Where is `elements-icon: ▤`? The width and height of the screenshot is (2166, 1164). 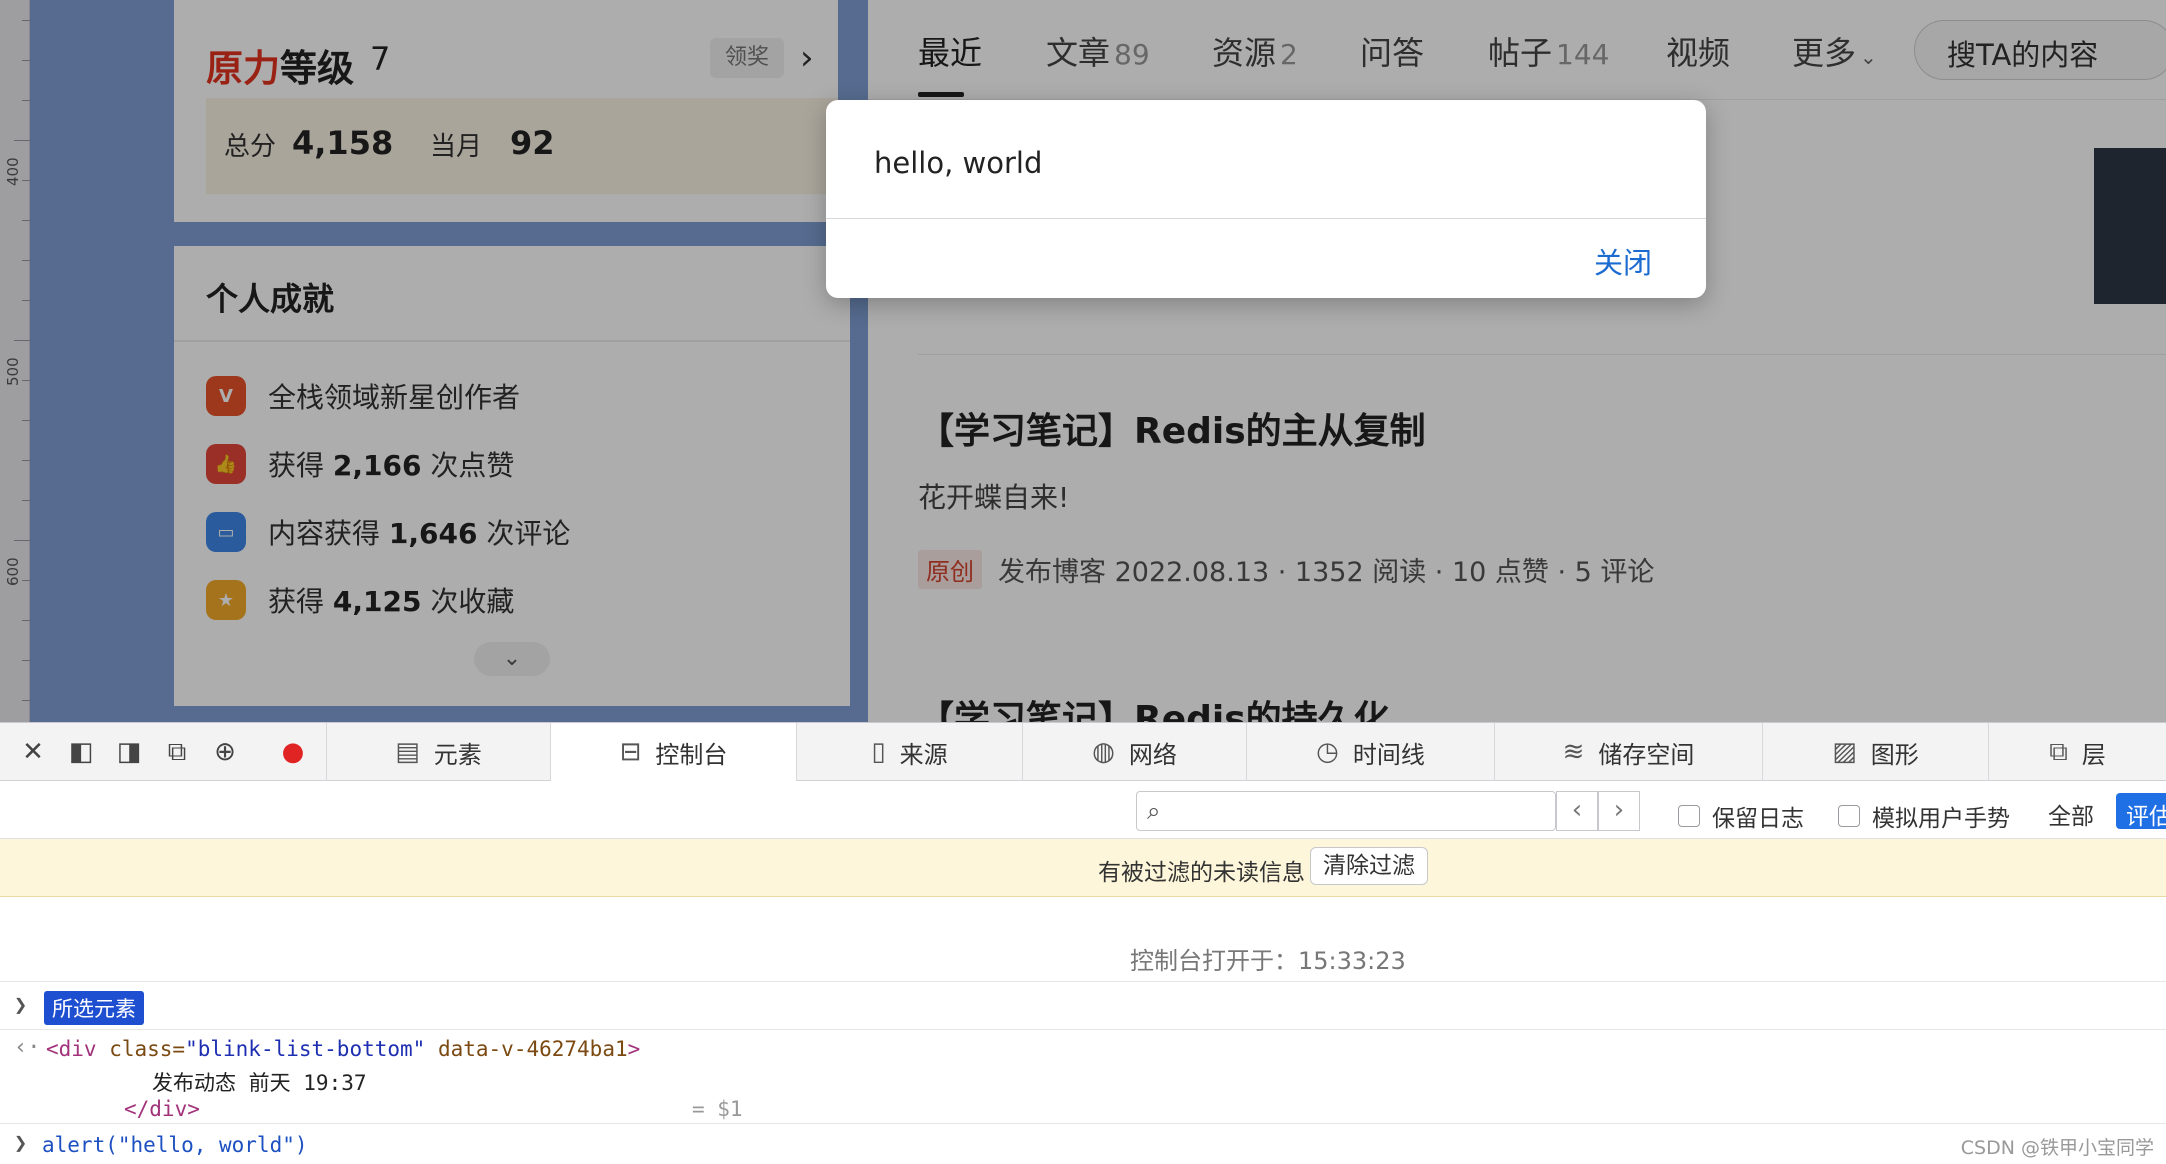 elements-icon: ▤ is located at coordinates (407, 752).